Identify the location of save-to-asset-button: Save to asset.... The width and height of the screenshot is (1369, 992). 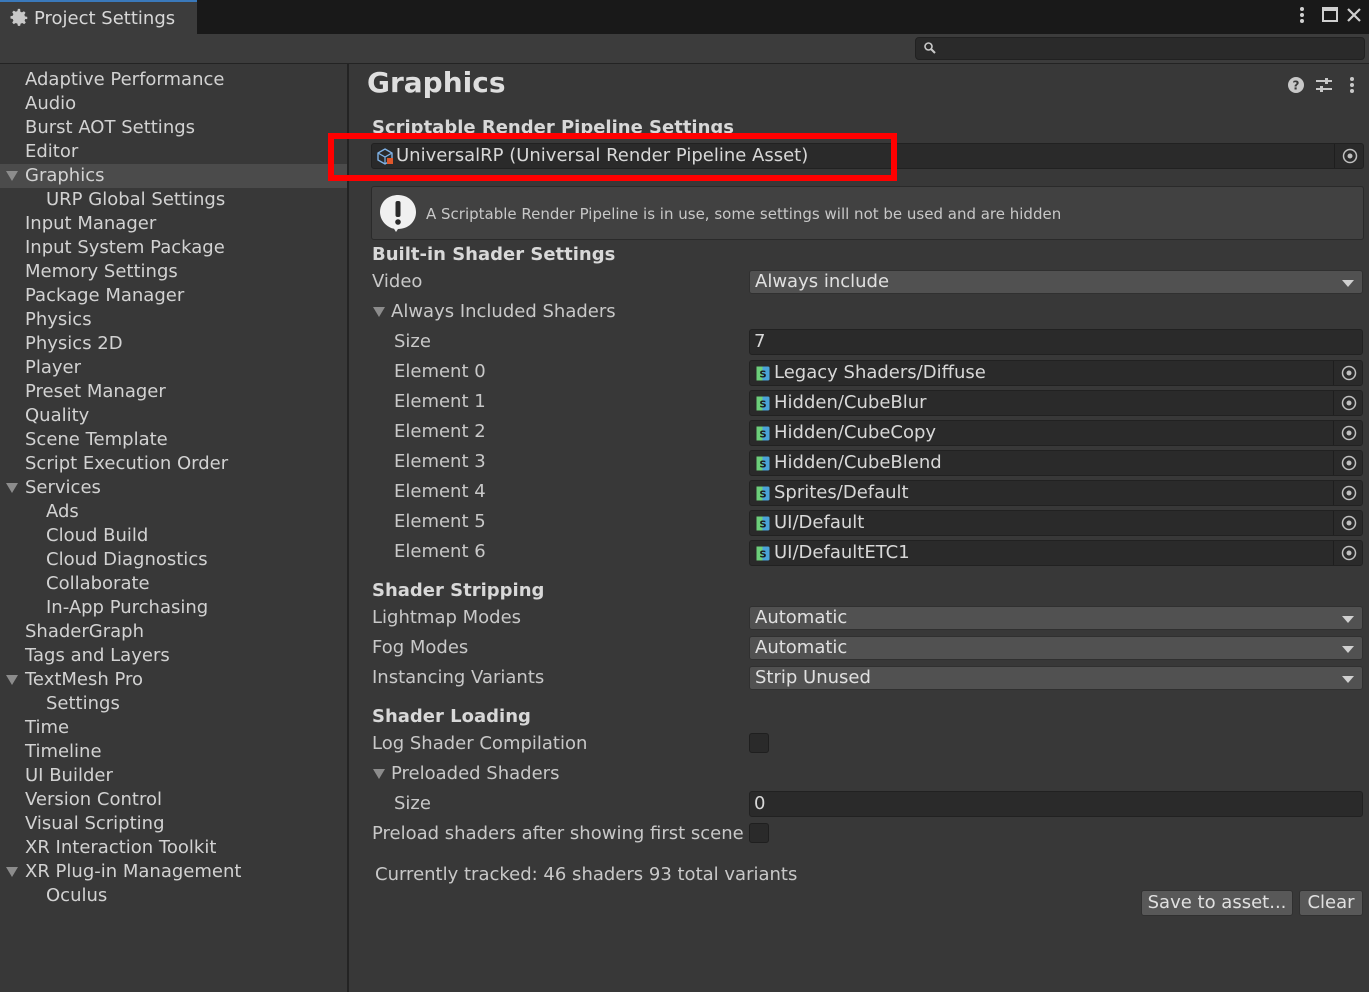
(1217, 903).